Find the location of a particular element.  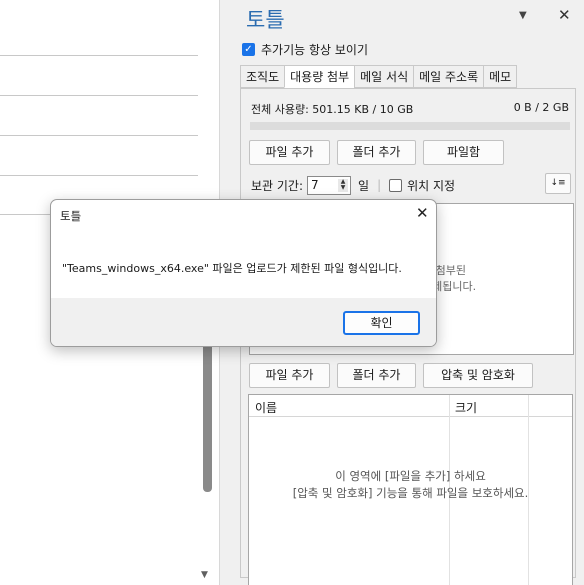

file-list-header: 이름 크기 is located at coordinates (410, 406).